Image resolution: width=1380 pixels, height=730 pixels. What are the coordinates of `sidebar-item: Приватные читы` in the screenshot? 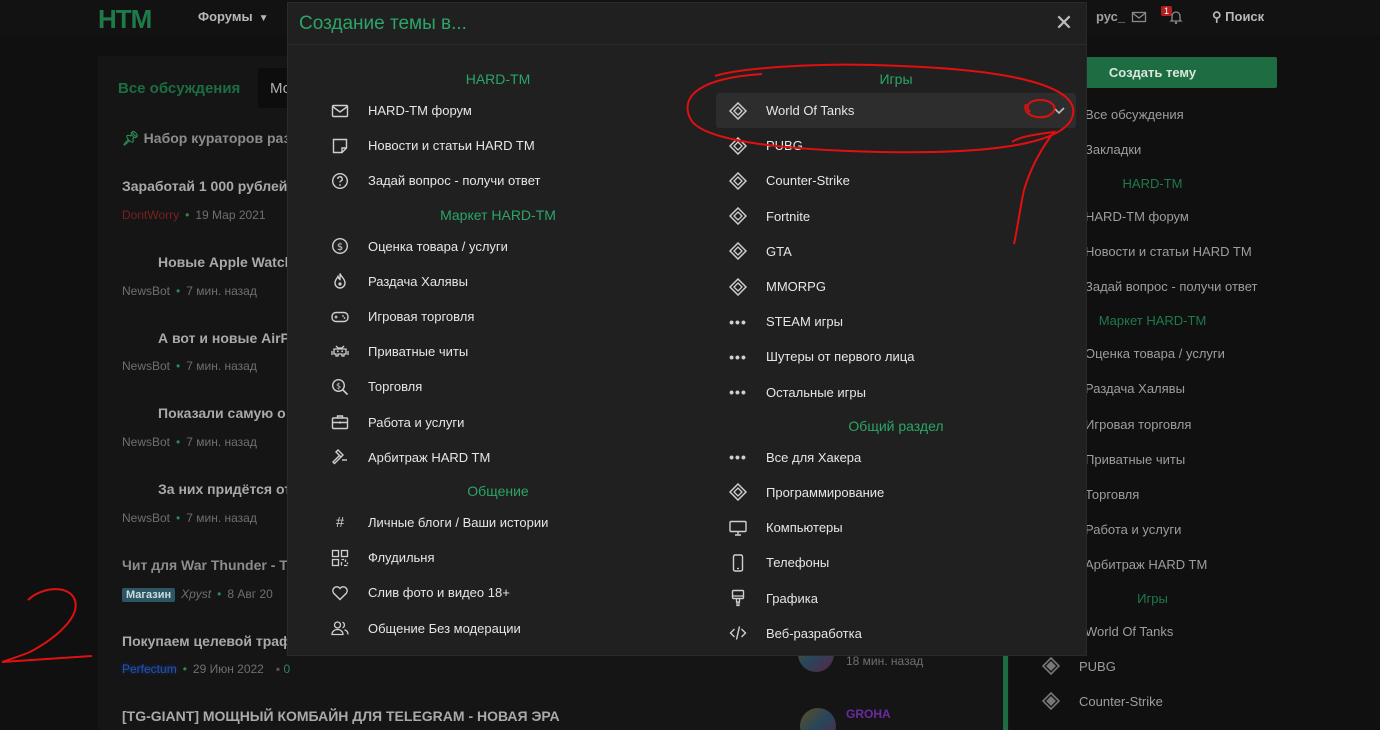 It's located at (1135, 459).